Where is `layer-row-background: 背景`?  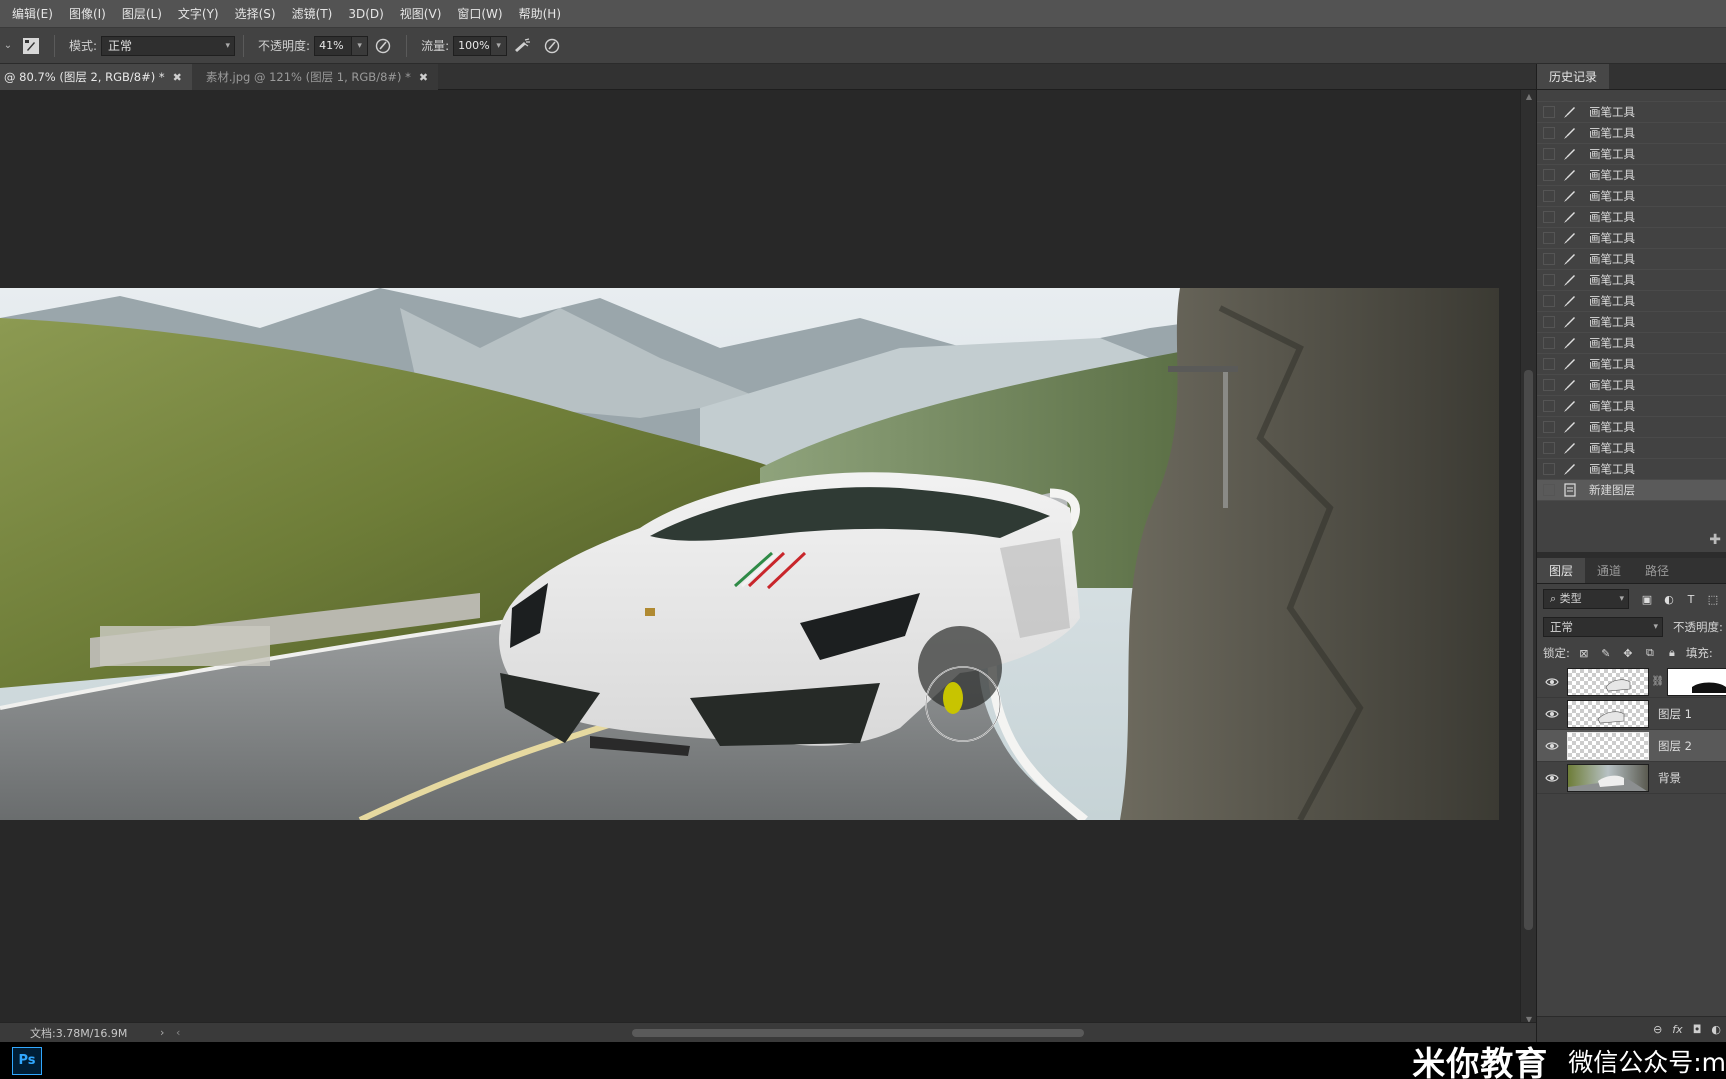
layer-row-background: 背景 is located at coordinates (1631, 778).